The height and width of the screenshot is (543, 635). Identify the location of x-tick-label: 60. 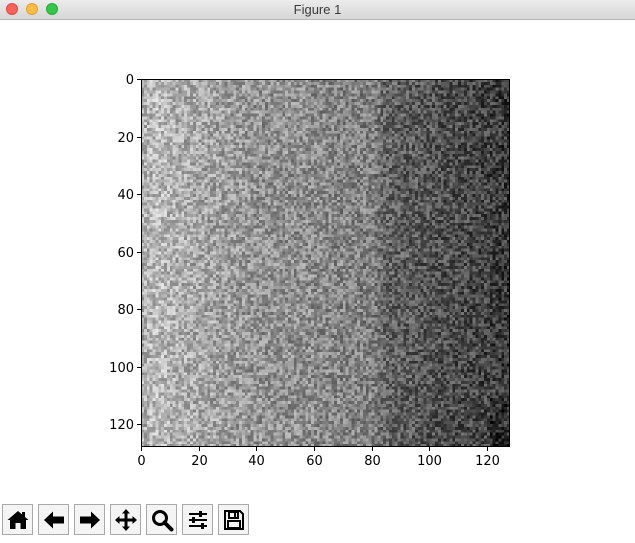
(314, 461).